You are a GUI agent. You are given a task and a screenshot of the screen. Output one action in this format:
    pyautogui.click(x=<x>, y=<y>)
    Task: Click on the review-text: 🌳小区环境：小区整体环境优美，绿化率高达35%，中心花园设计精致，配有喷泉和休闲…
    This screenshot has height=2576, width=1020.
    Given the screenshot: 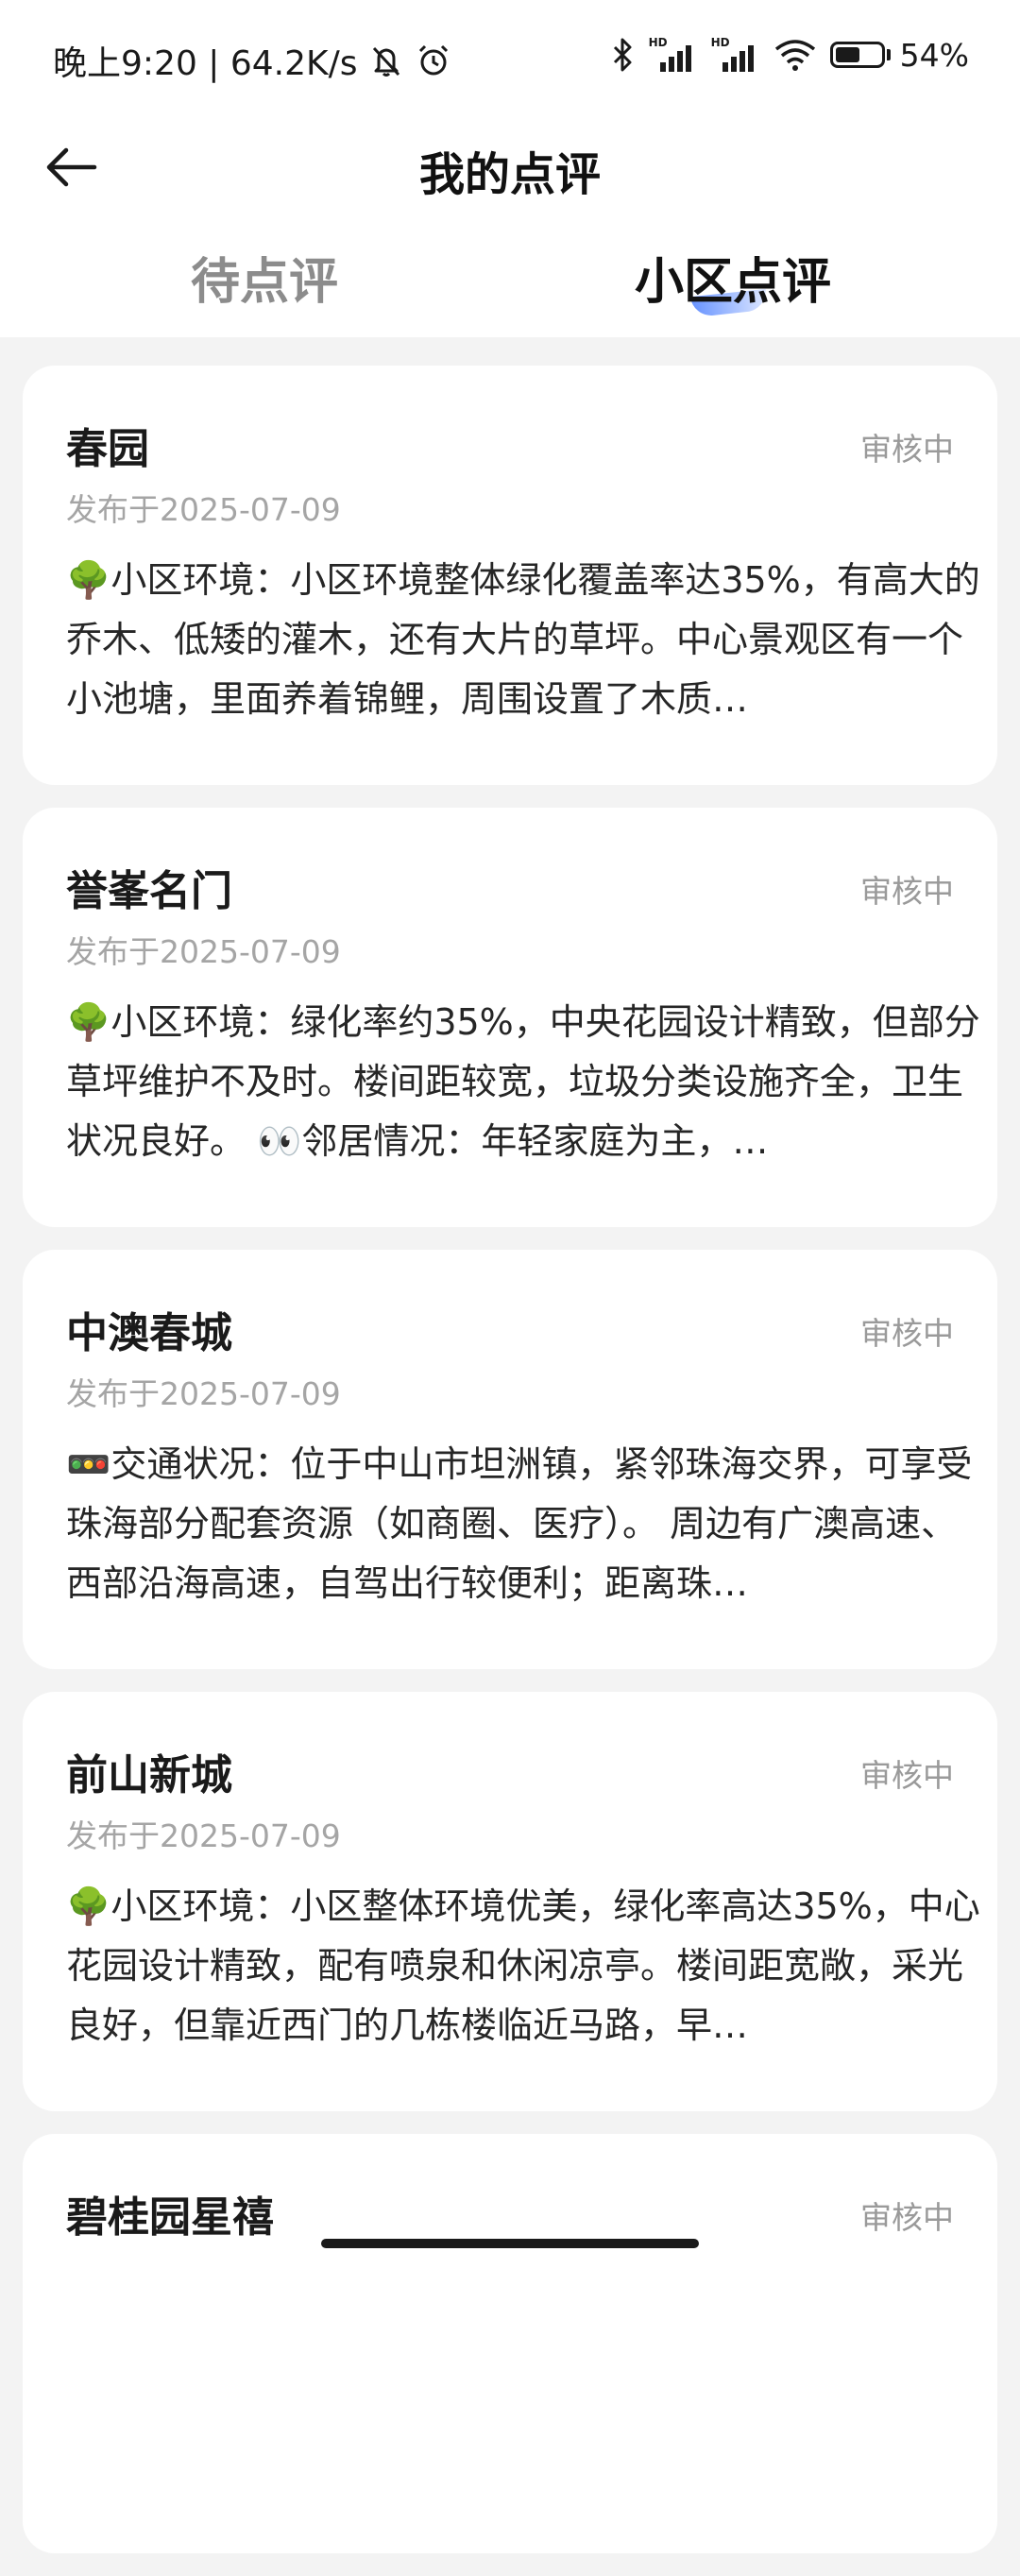 What is the action you would take?
    pyautogui.click(x=523, y=1966)
    